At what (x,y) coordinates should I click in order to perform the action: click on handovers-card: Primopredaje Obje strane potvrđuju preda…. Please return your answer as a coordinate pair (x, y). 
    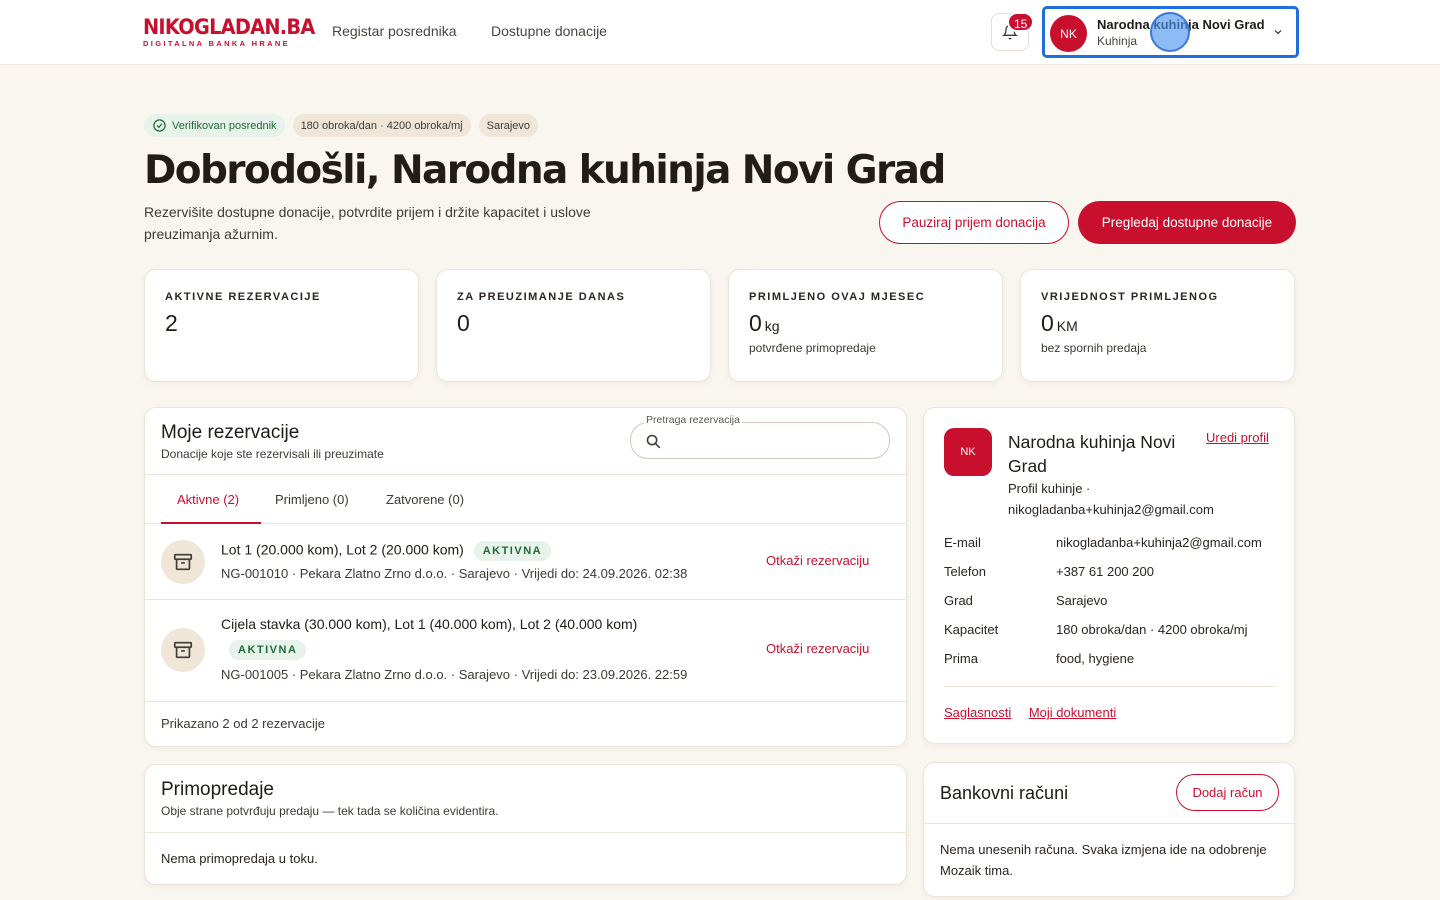
    Looking at the image, I should click on (525, 824).